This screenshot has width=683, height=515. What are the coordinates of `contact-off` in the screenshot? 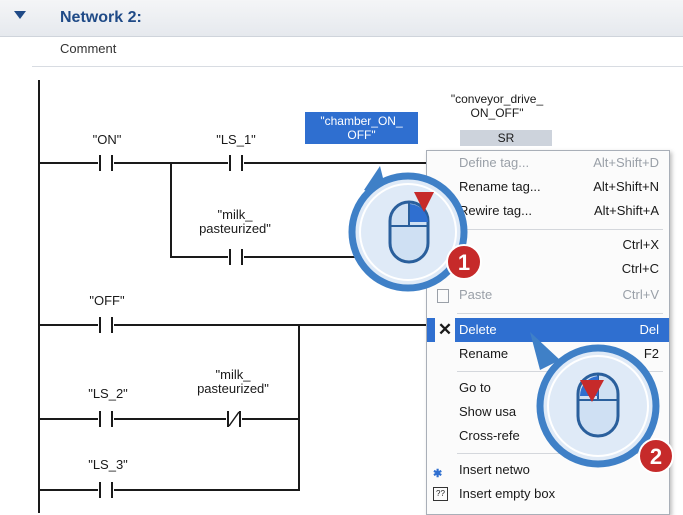 It's located at (106, 325).